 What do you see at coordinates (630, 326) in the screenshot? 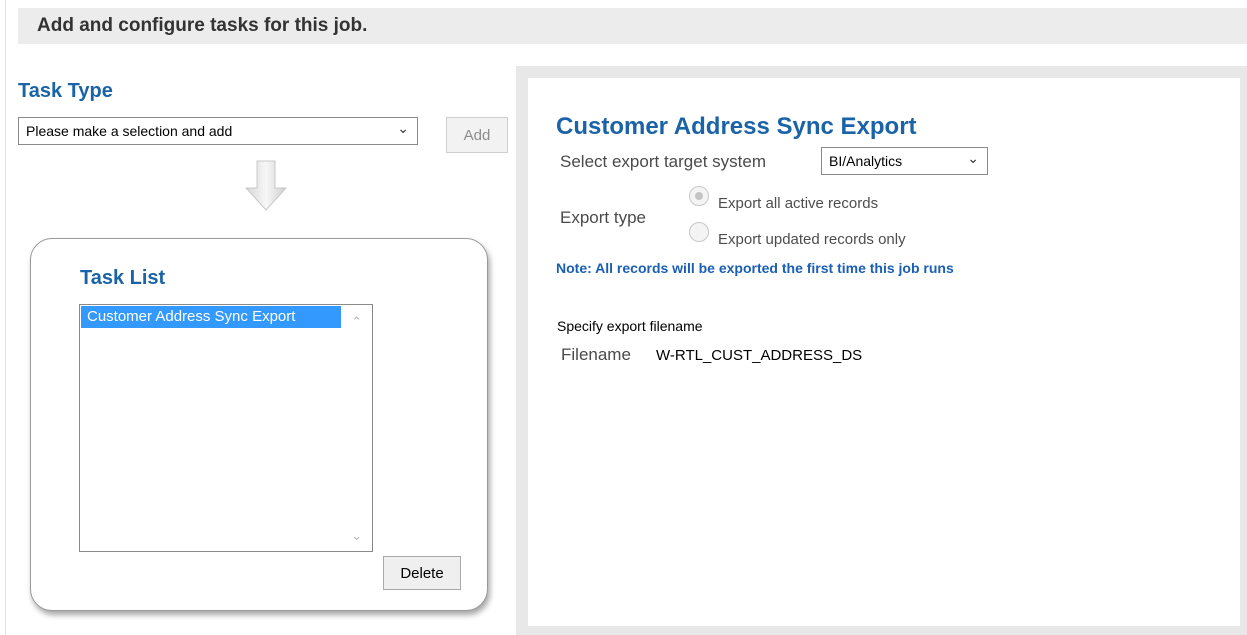
I see `filename-heading: Specify export filename` at bounding box center [630, 326].